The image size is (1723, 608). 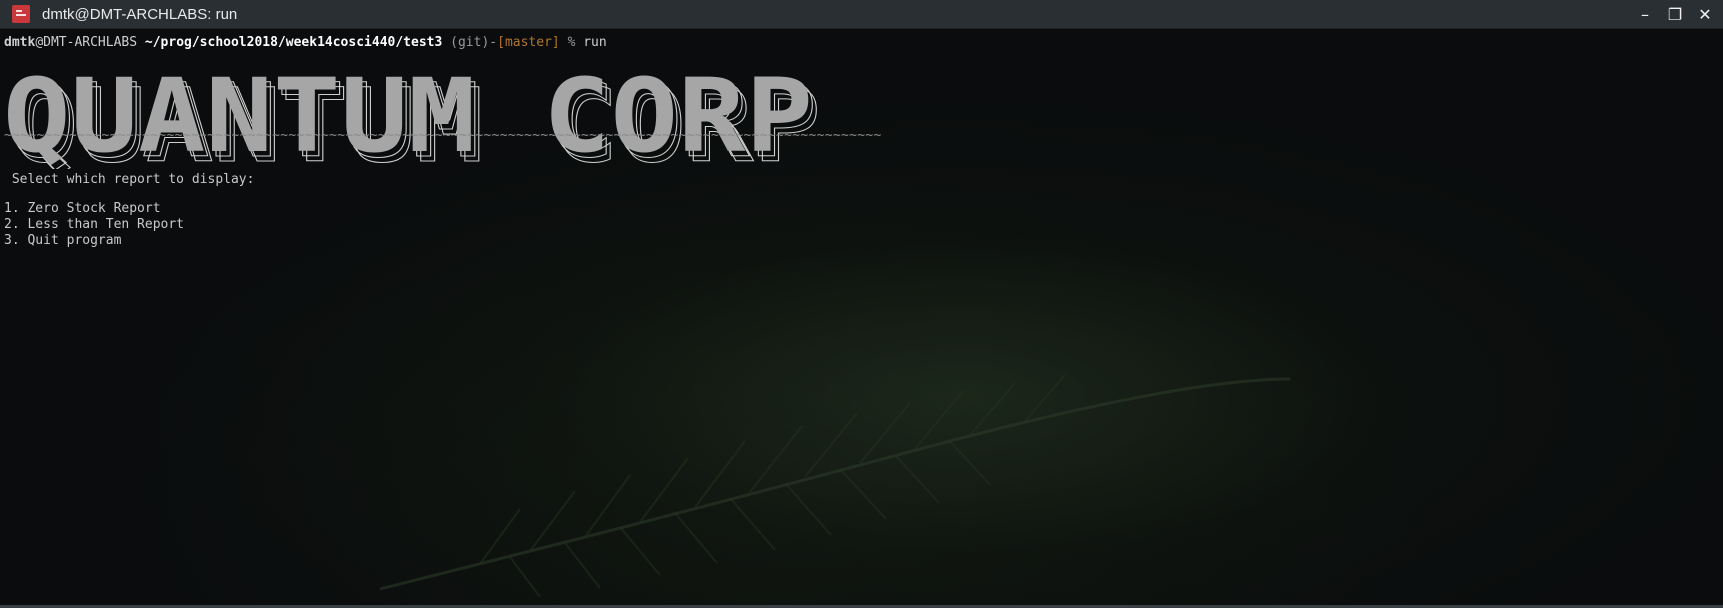 I want to click on quantum-corp-banner: QUANTUM CORP QUANTUM CORP QUANTUM CORP, so click(x=412, y=119).